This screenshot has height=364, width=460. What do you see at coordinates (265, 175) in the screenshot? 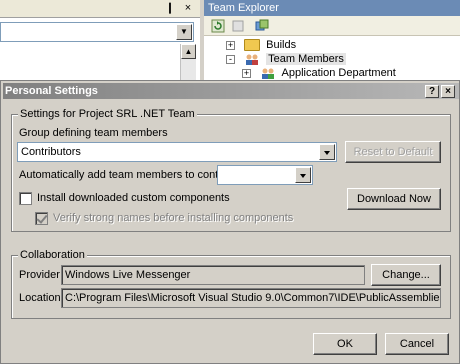
I see `auto-add-select` at bounding box center [265, 175].